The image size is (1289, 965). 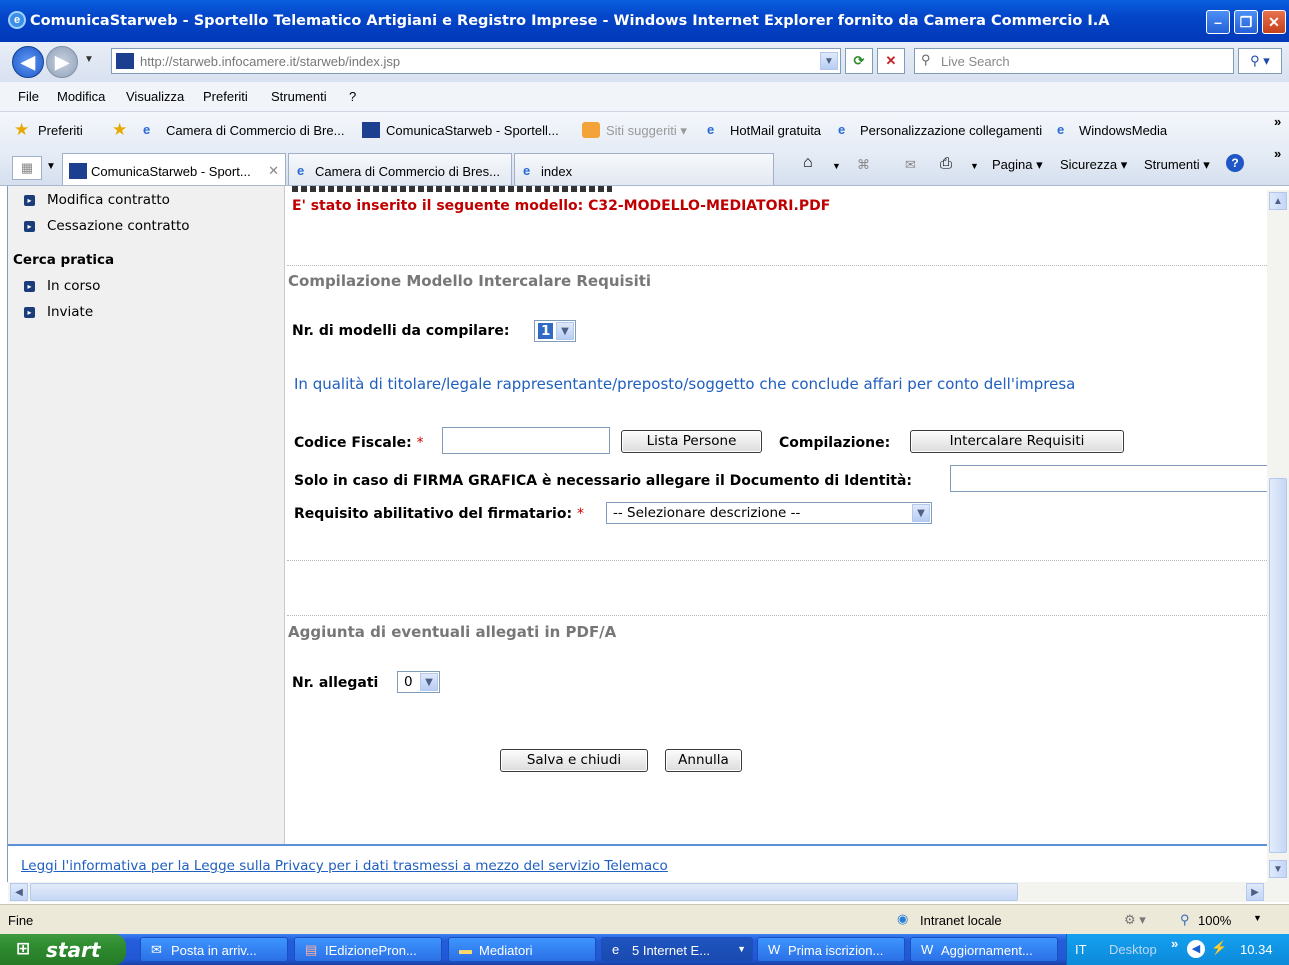 I want to click on home-icon: ⌂, so click(x=808, y=163).